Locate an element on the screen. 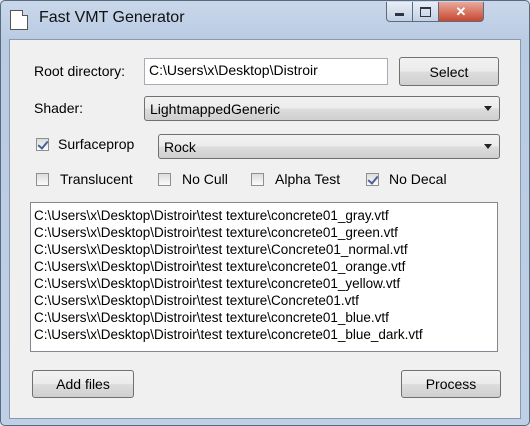  window-title: Fast VMT Generator is located at coordinates (112, 17).